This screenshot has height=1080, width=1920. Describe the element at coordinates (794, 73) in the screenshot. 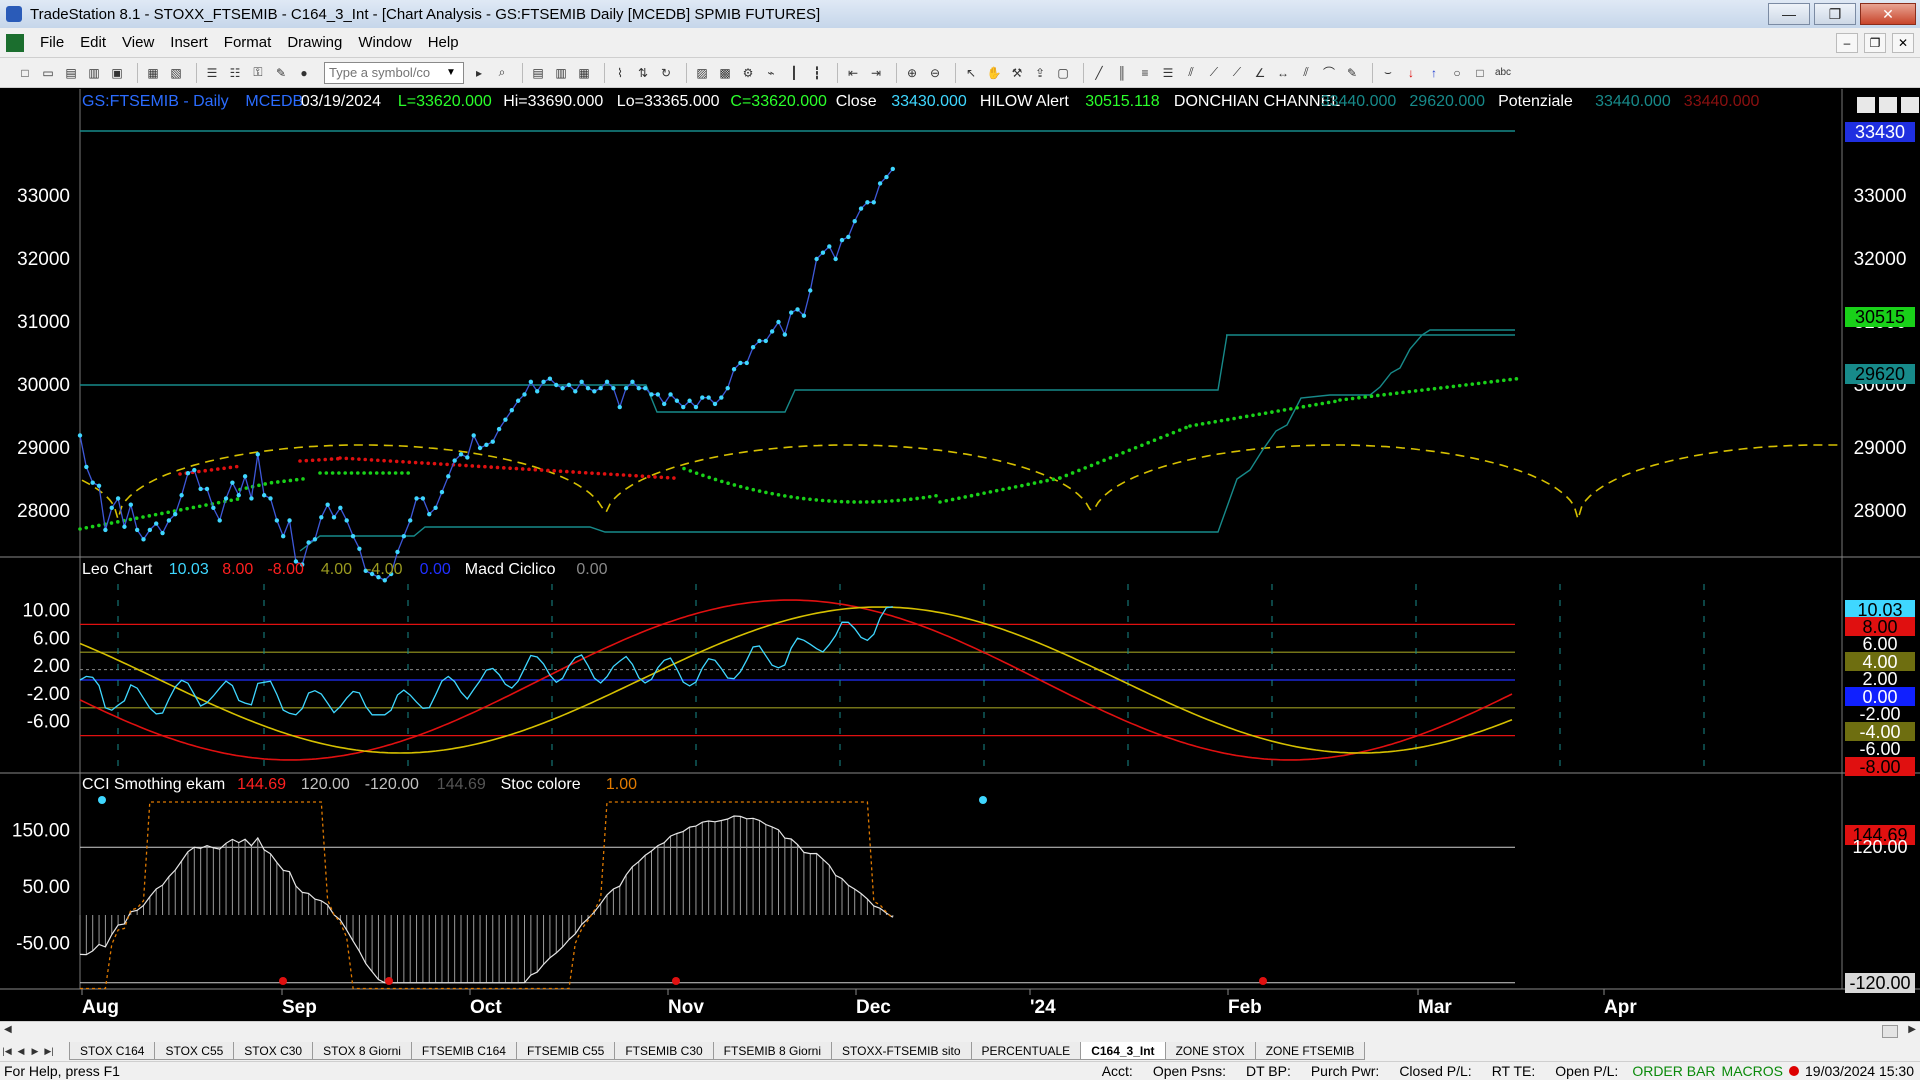

I see `bars-icon: ┃` at that location.